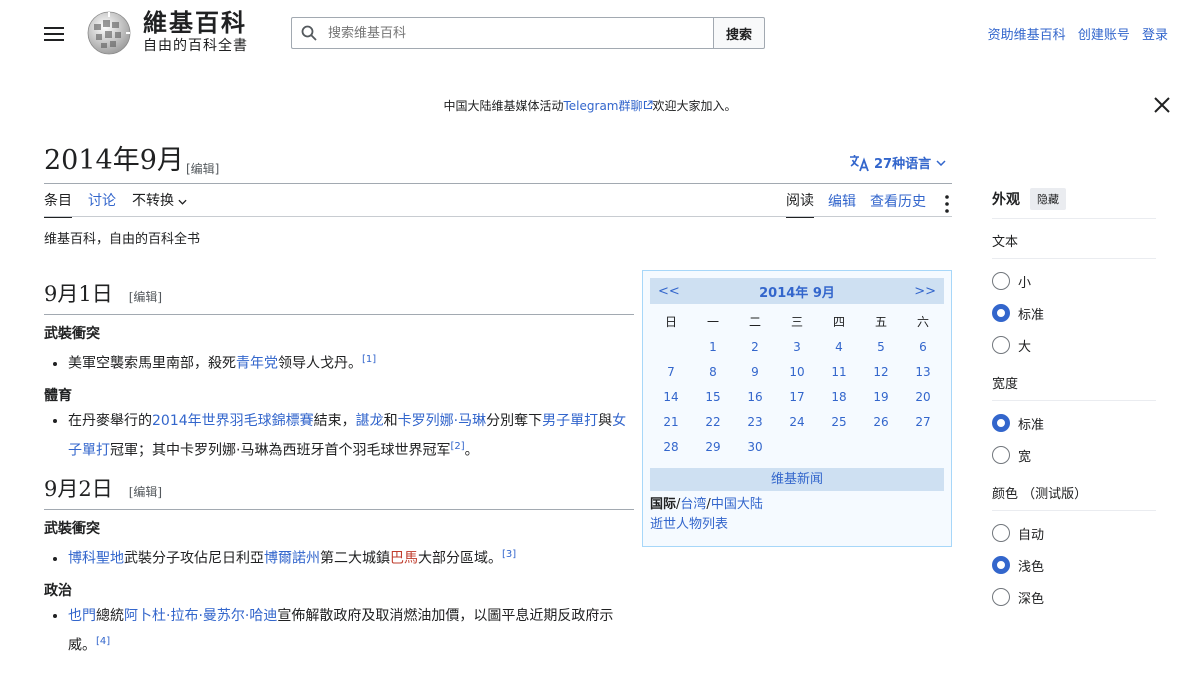 The height and width of the screenshot is (675, 1200). What do you see at coordinates (58, 204) in the screenshot?
I see `tab-article: 条目` at bounding box center [58, 204].